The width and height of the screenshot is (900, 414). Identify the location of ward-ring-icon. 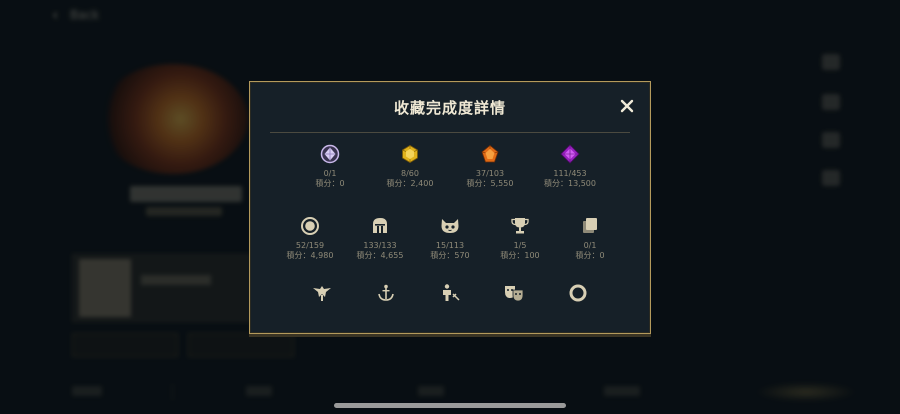
(310, 226).